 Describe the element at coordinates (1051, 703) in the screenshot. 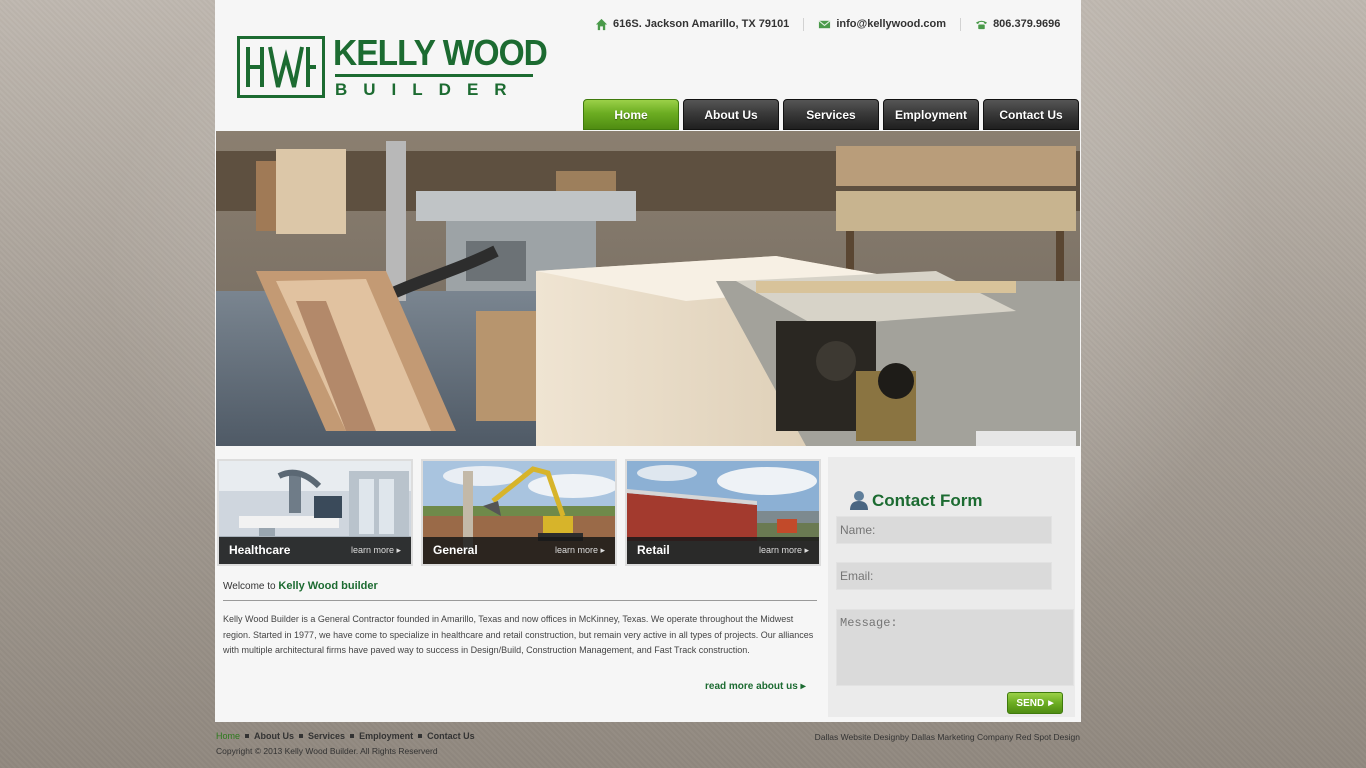

I see `arrow-right-icon: ▶` at that location.